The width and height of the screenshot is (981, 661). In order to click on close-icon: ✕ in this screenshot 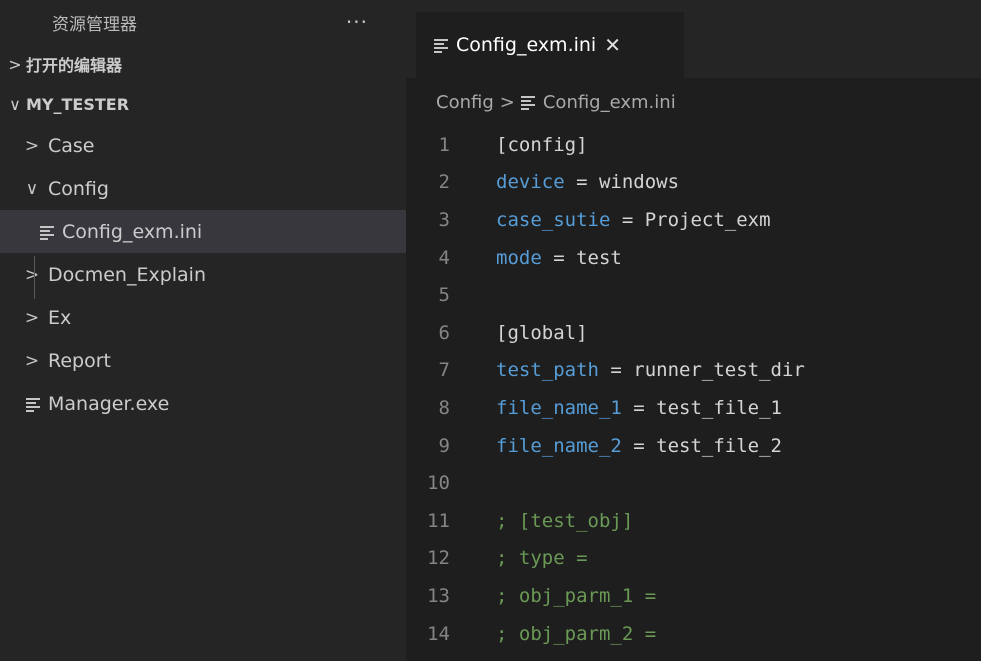, I will do `click(612, 45)`.